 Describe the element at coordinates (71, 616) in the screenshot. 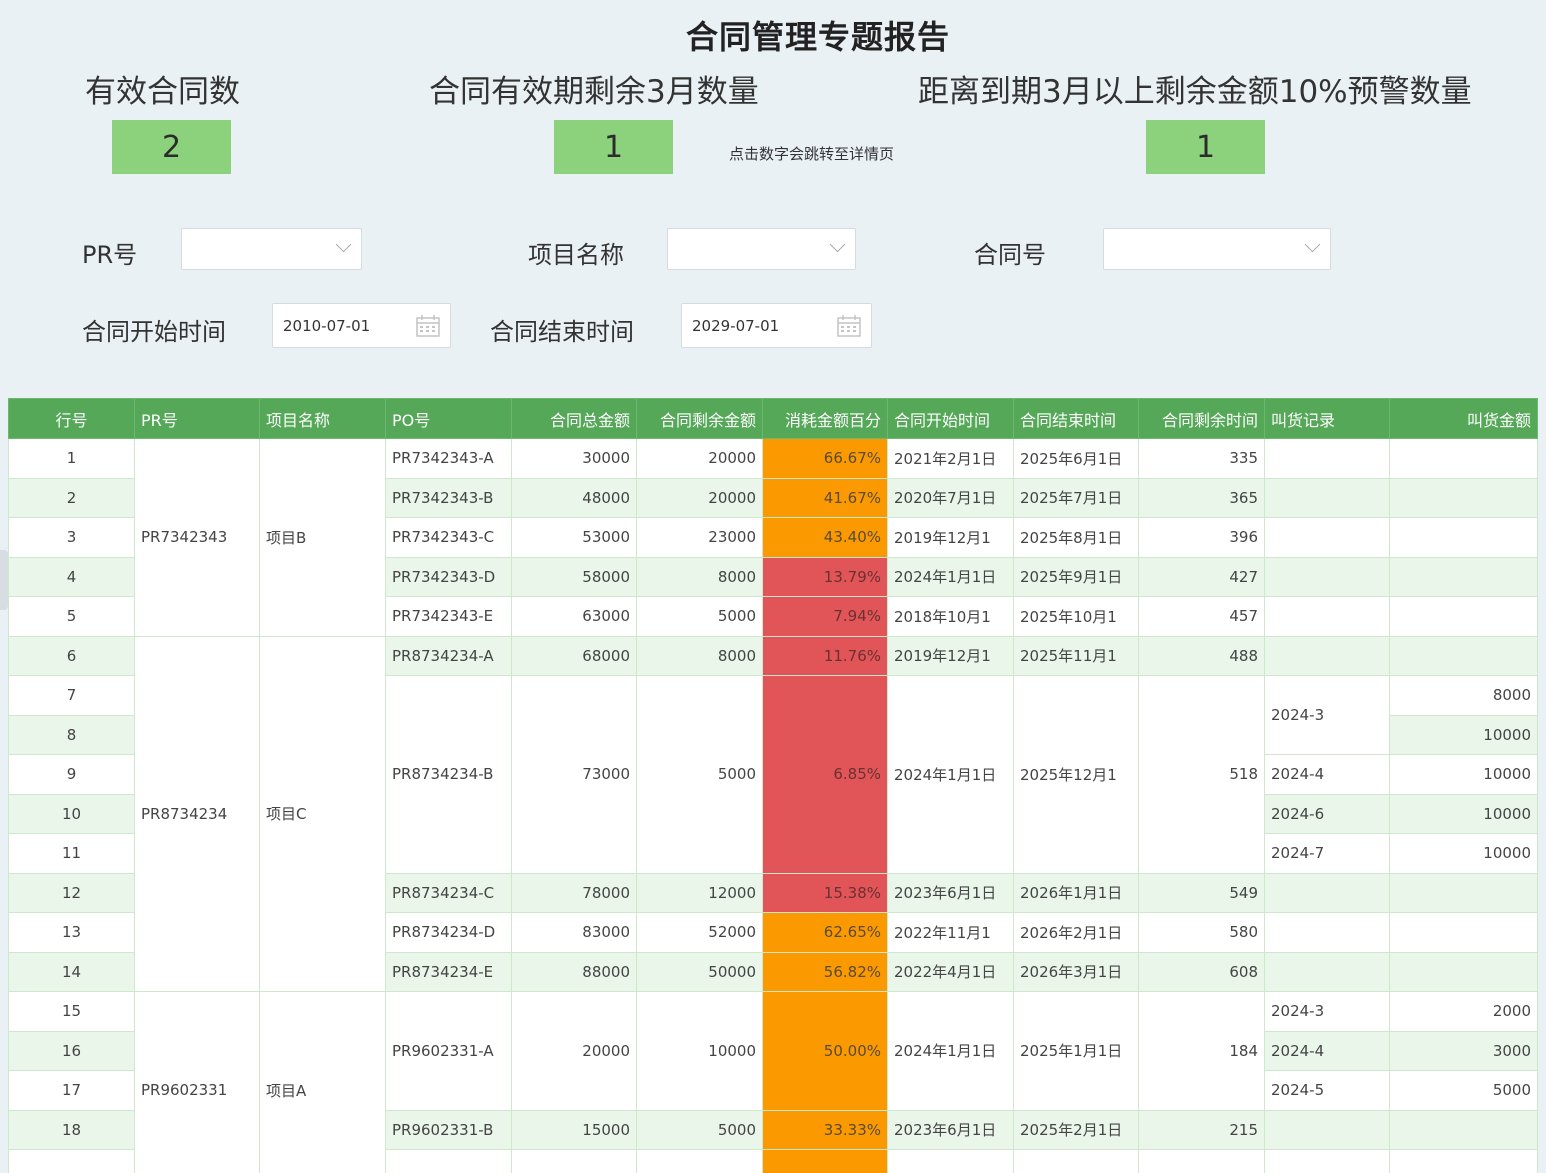

I see `row-number-cell: 5` at that location.